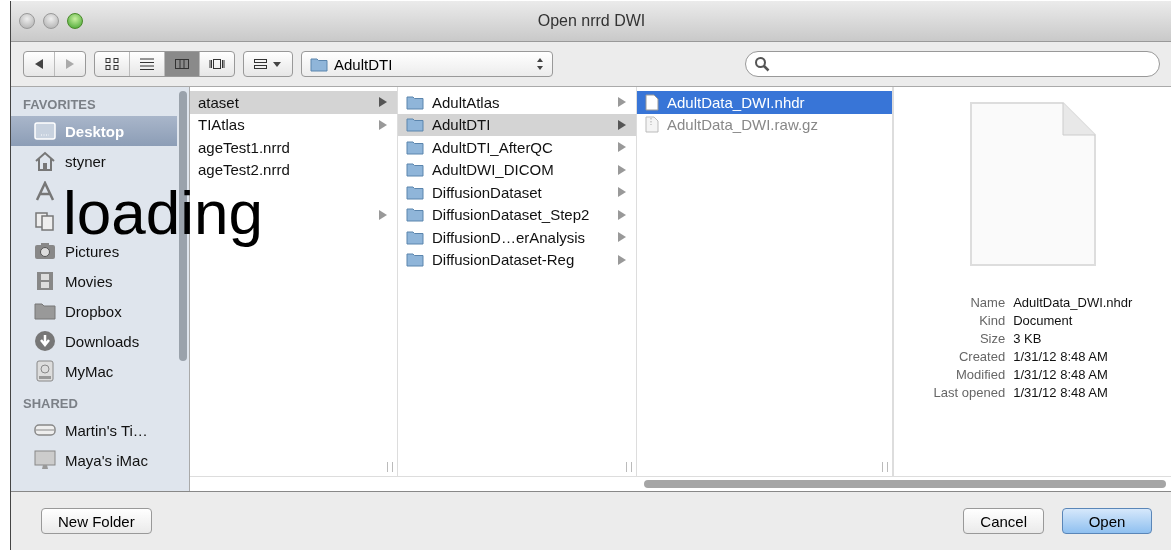  What do you see at coordinates (517, 259) in the screenshot?
I see `file-row: DiffusionDataset-Reg` at bounding box center [517, 259].